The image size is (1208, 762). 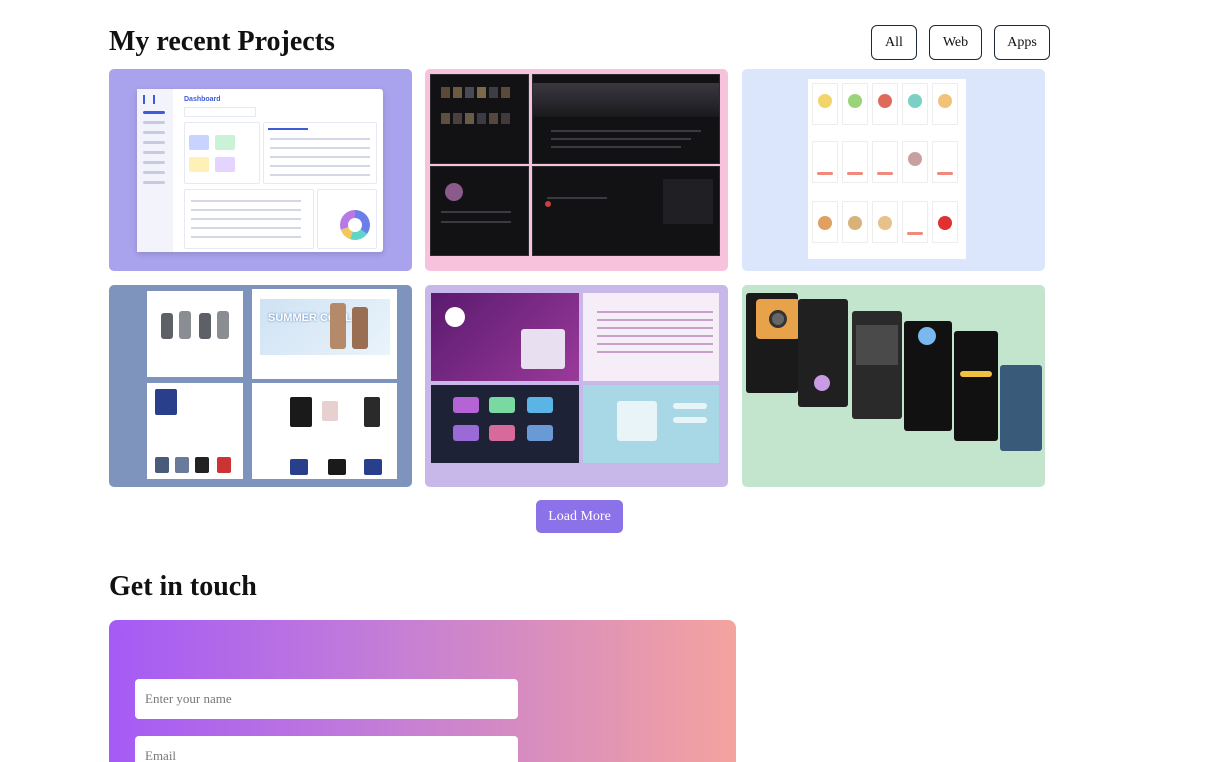 What do you see at coordinates (1022, 42) in the screenshot?
I see `filter-apps-button: Apps` at bounding box center [1022, 42].